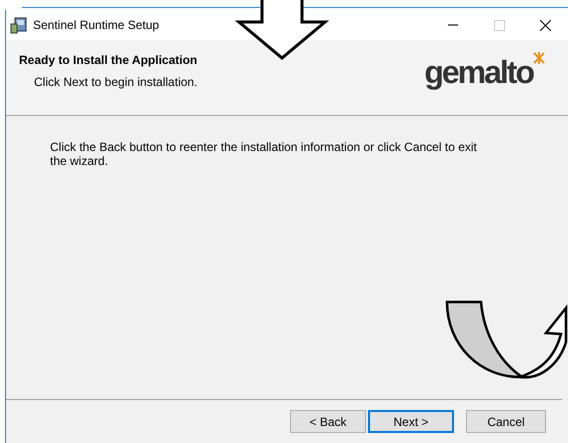 The image size is (568, 443). What do you see at coordinates (506, 421) in the screenshot?
I see `cancel-button: Cancel` at bounding box center [506, 421].